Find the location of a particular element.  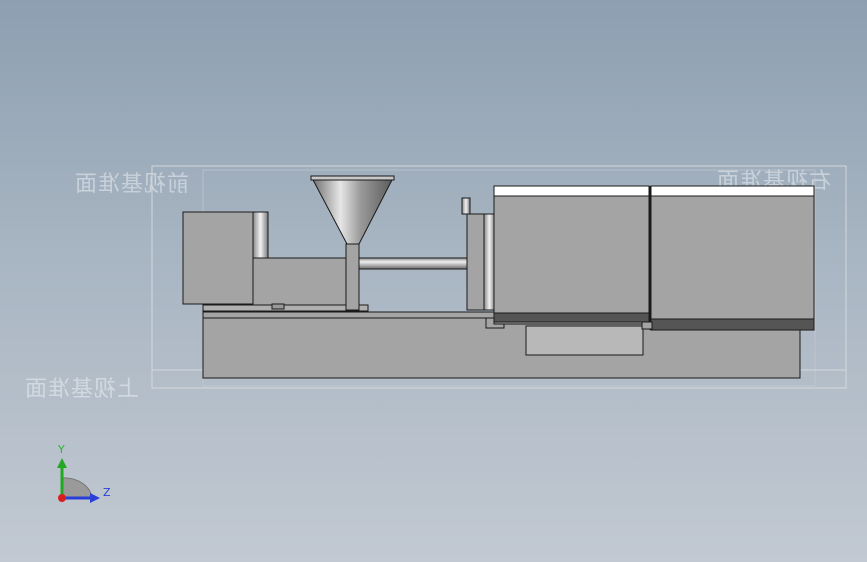

motor-flange is located at coordinates (260, 235).